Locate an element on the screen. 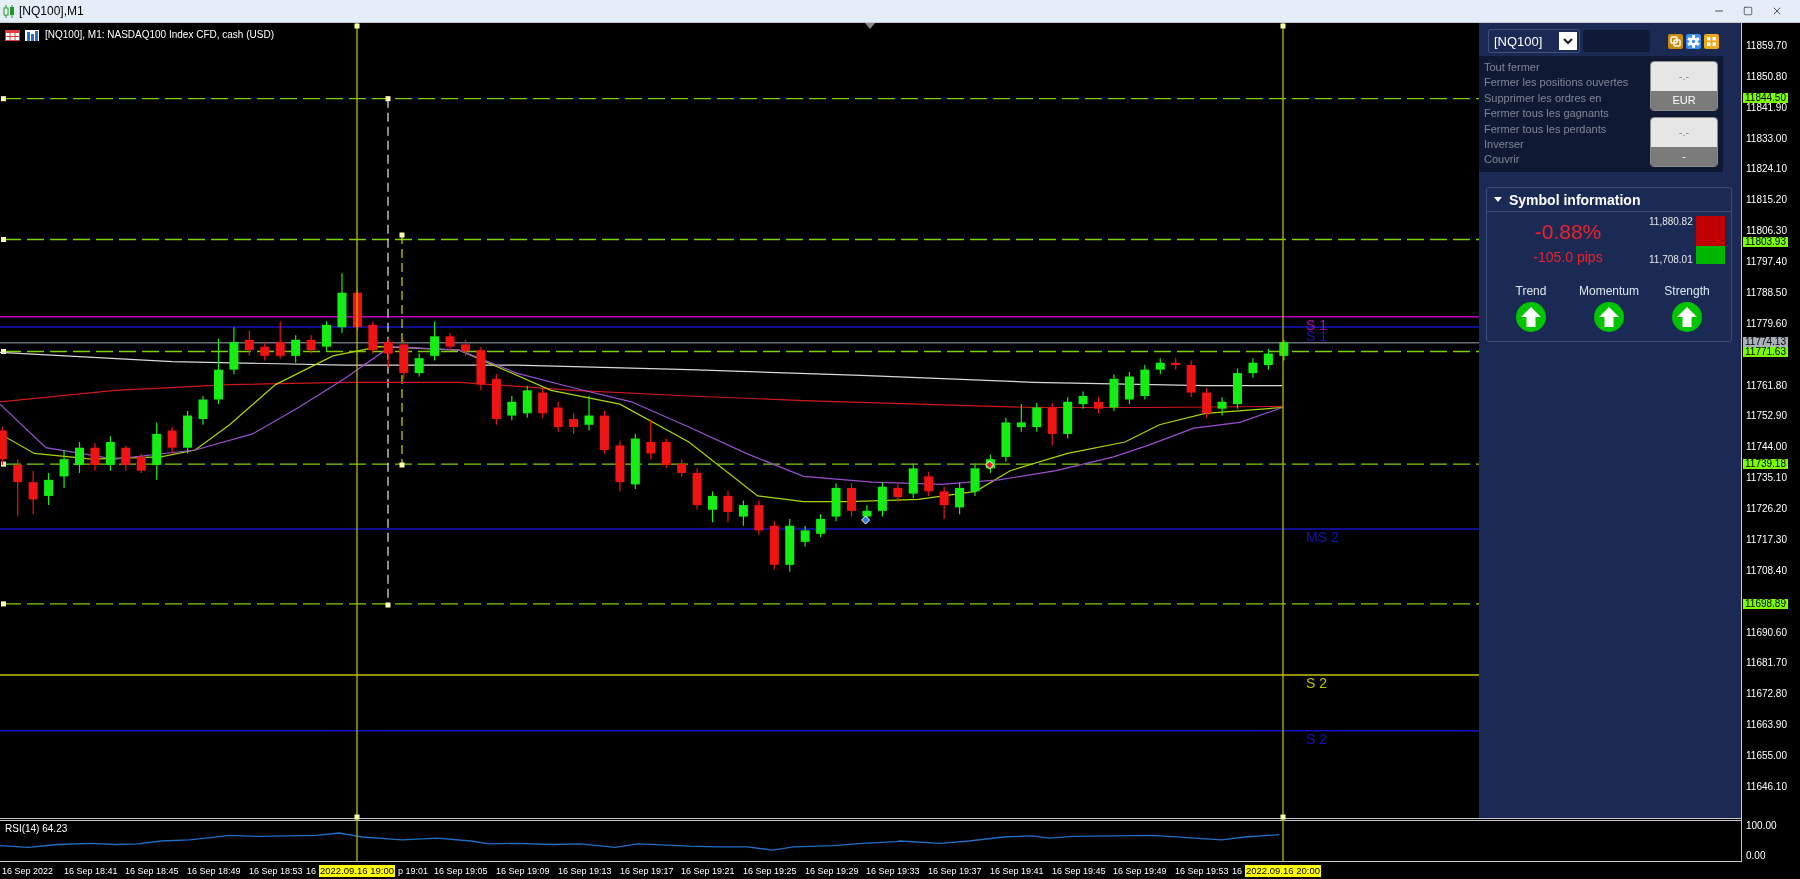 Image resolution: width=1800 pixels, height=879 pixels. price-label: 11672.80 is located at coordinates (1766, 694).